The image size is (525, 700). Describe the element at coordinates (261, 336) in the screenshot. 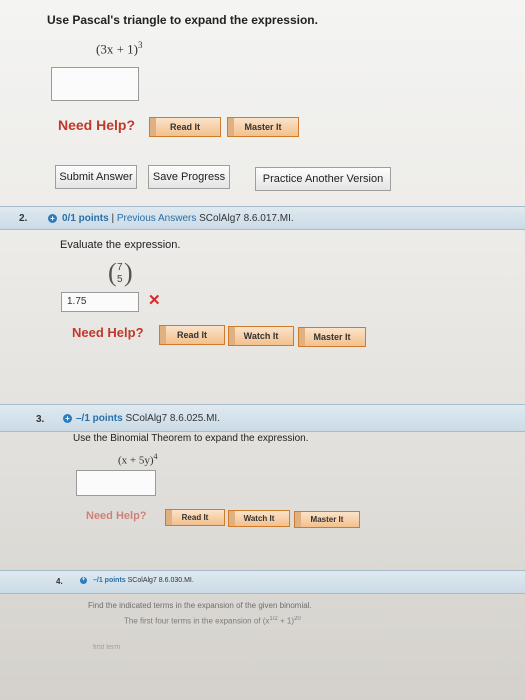

I see `q2-watch-it-button: Watch It` at that location.